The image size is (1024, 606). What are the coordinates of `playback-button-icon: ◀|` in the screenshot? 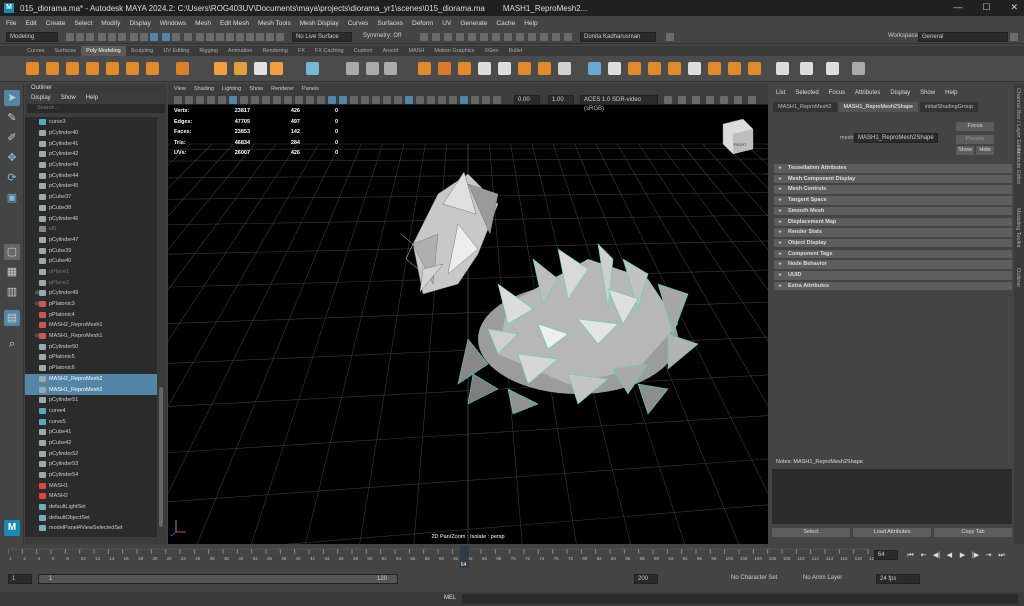 It's located at (936, 556).